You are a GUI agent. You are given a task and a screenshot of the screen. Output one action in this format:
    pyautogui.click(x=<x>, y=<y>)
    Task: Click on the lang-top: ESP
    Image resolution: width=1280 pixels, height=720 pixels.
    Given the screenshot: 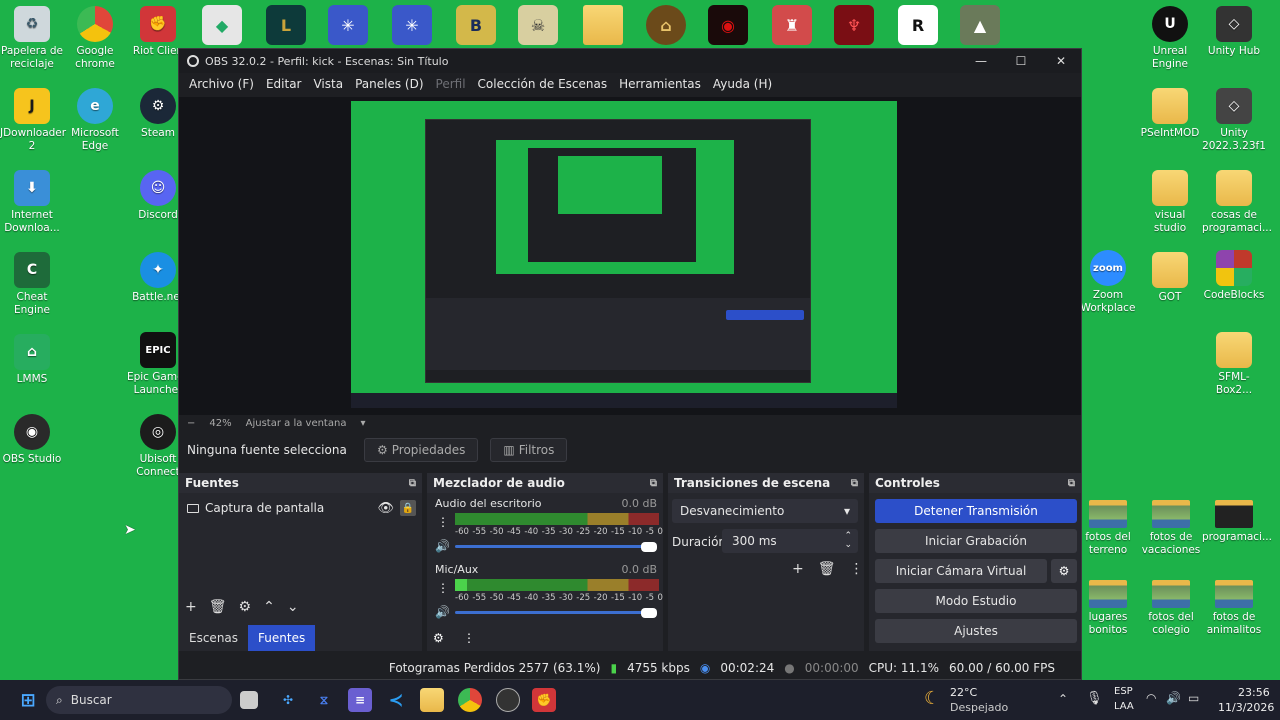 What is the action you would take?
    pyautogui.click(x=1123, y=691)
    